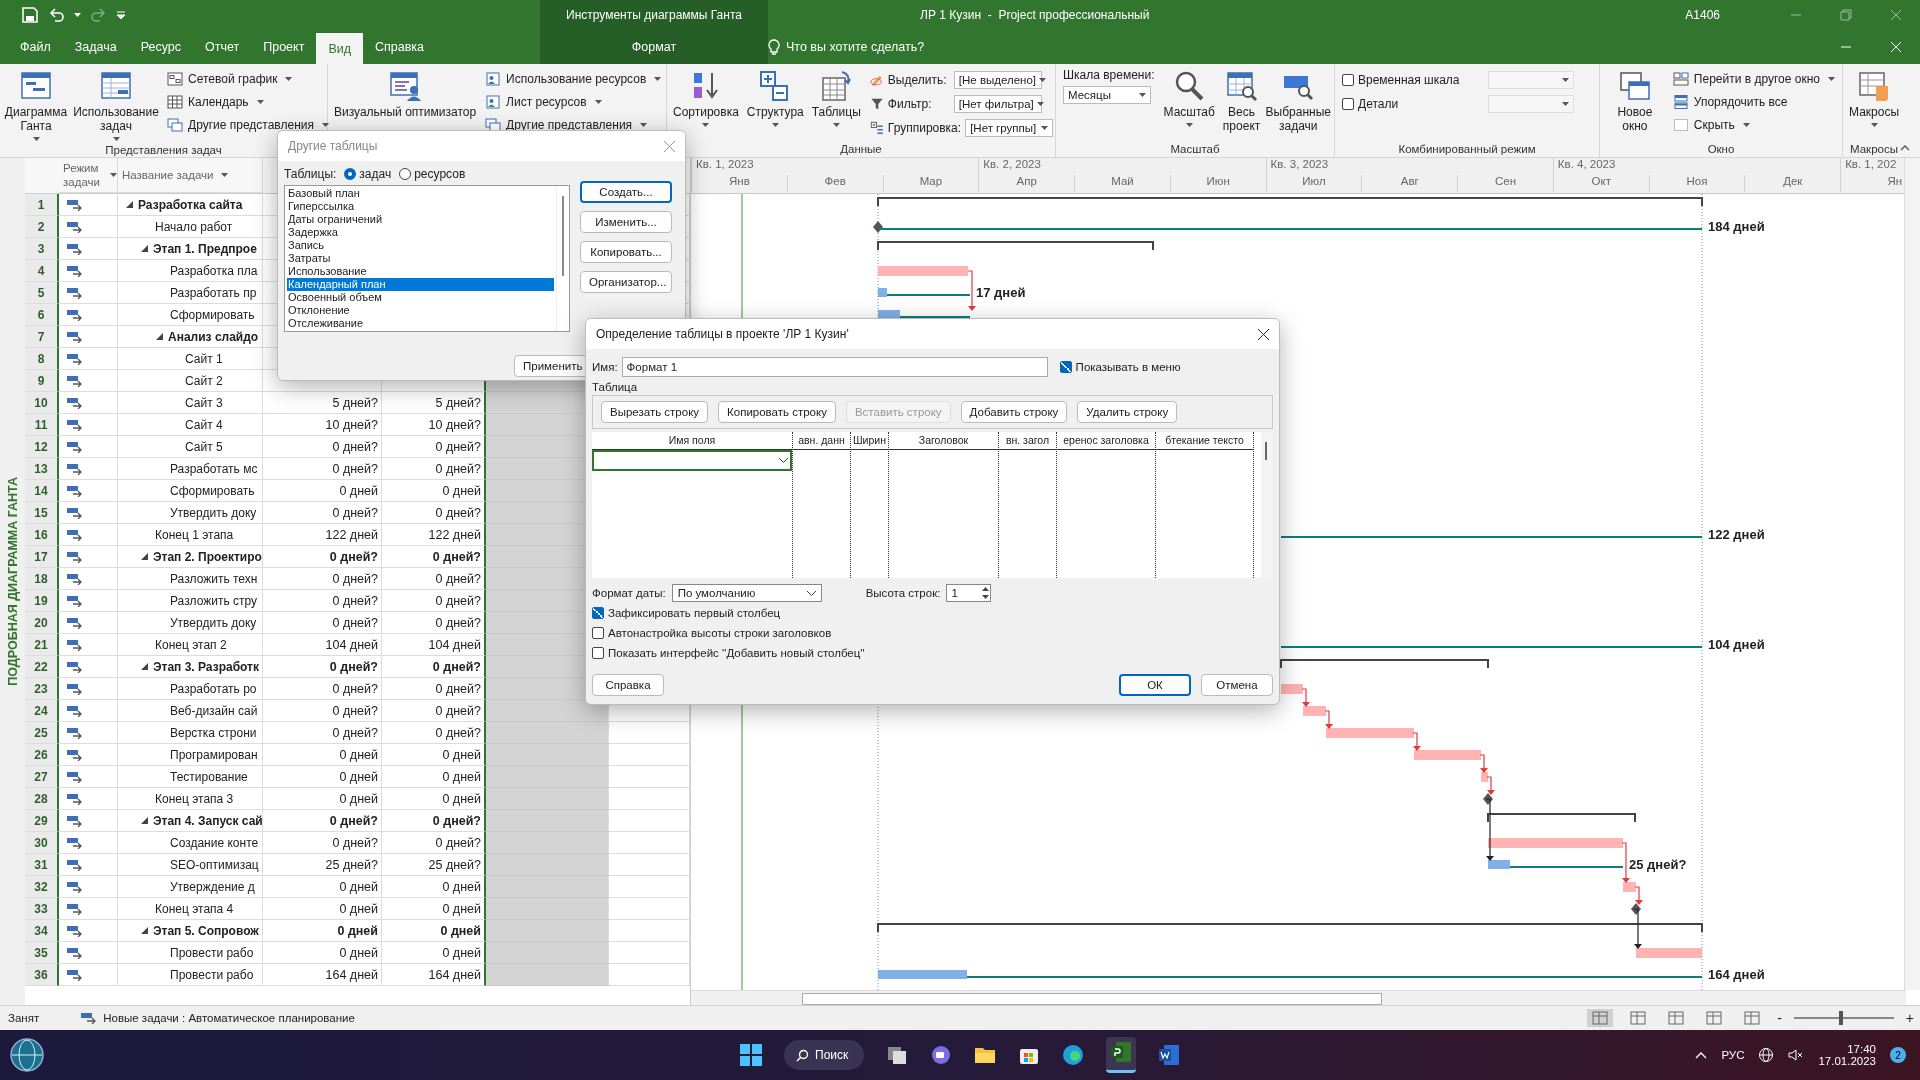  Describe the element at coordinates (248, 102) in the screenshot. I see `ribbon-button: Календарь` at that location.